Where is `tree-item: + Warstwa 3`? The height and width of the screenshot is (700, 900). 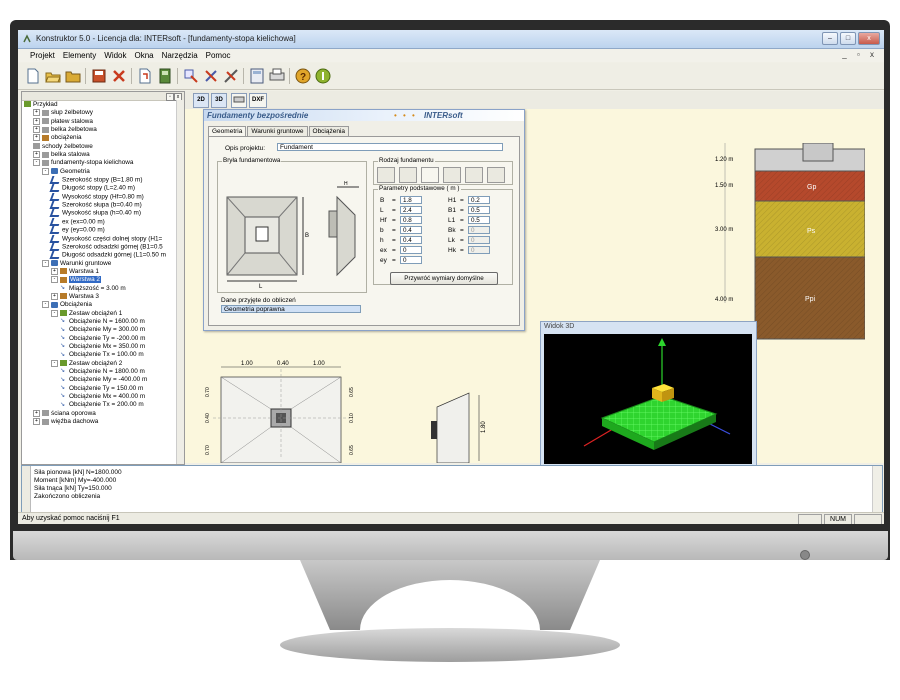
tree-item: + Warstwa 3 is located at coordinates (103, 296).